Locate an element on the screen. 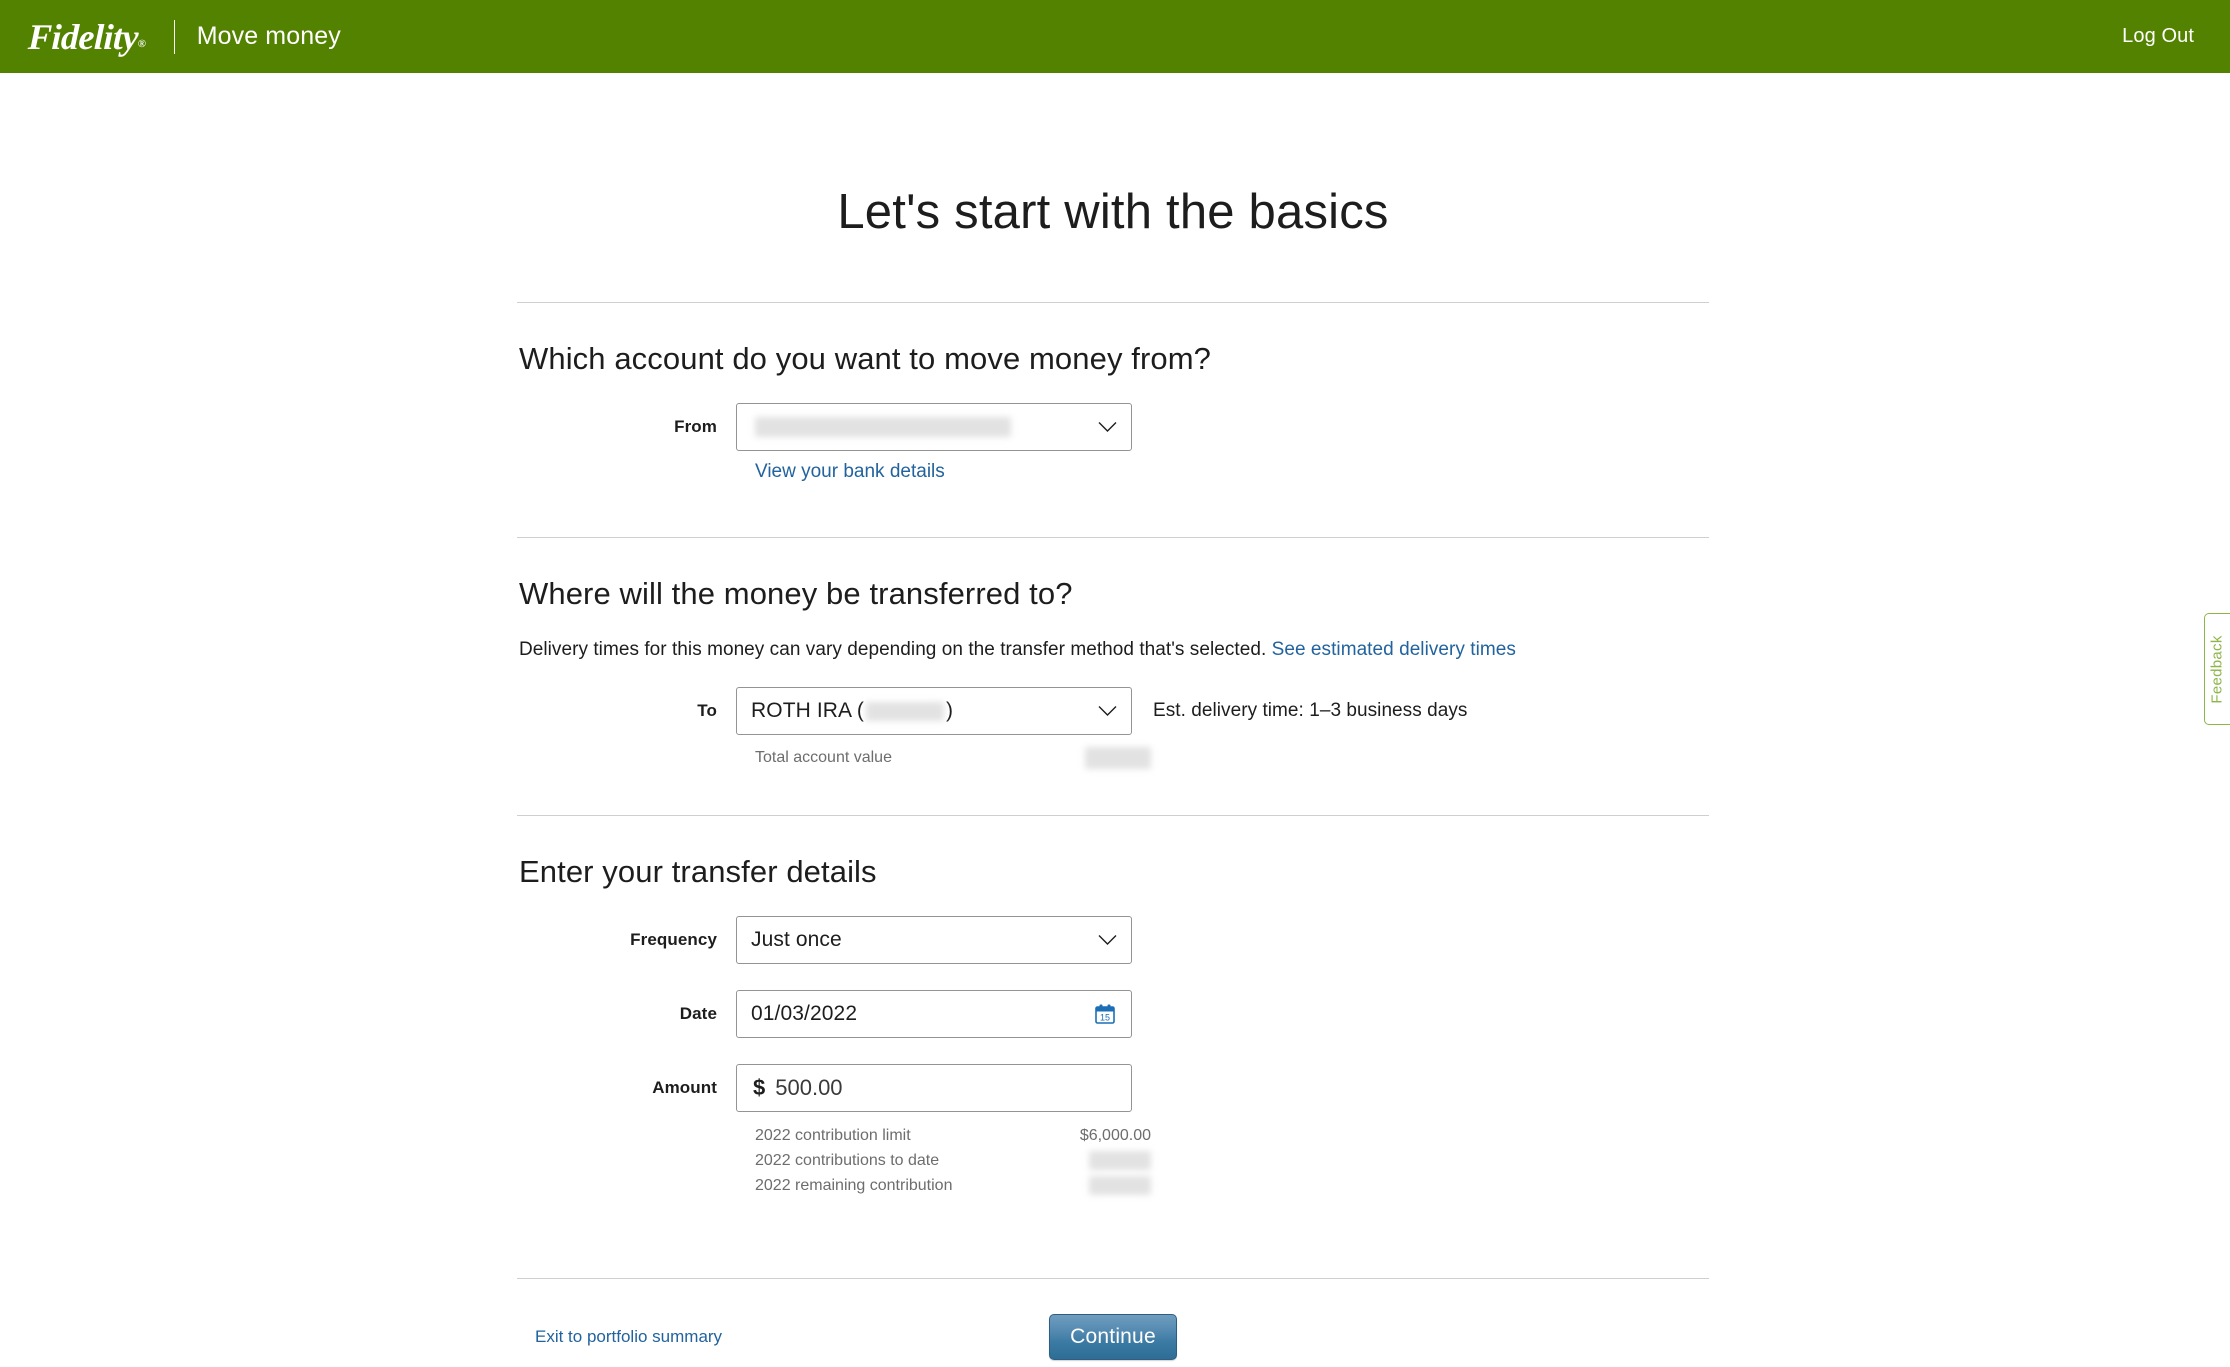  fidelity-logo: Fidelity® is located at coordinates (87, 36).